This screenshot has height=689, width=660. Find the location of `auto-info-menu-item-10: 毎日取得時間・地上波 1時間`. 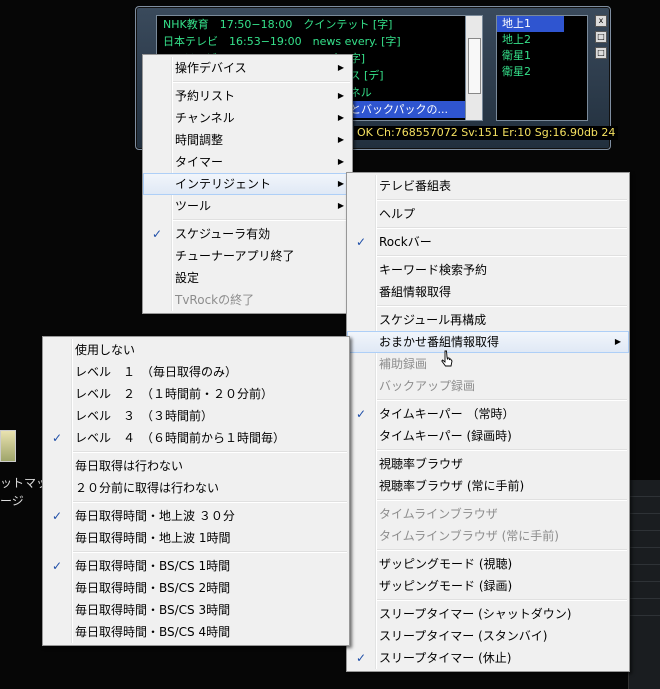

auto-info-menu-item-10: 毎日取得時間・地上波 1時間 is located at coordinates (196, 538).